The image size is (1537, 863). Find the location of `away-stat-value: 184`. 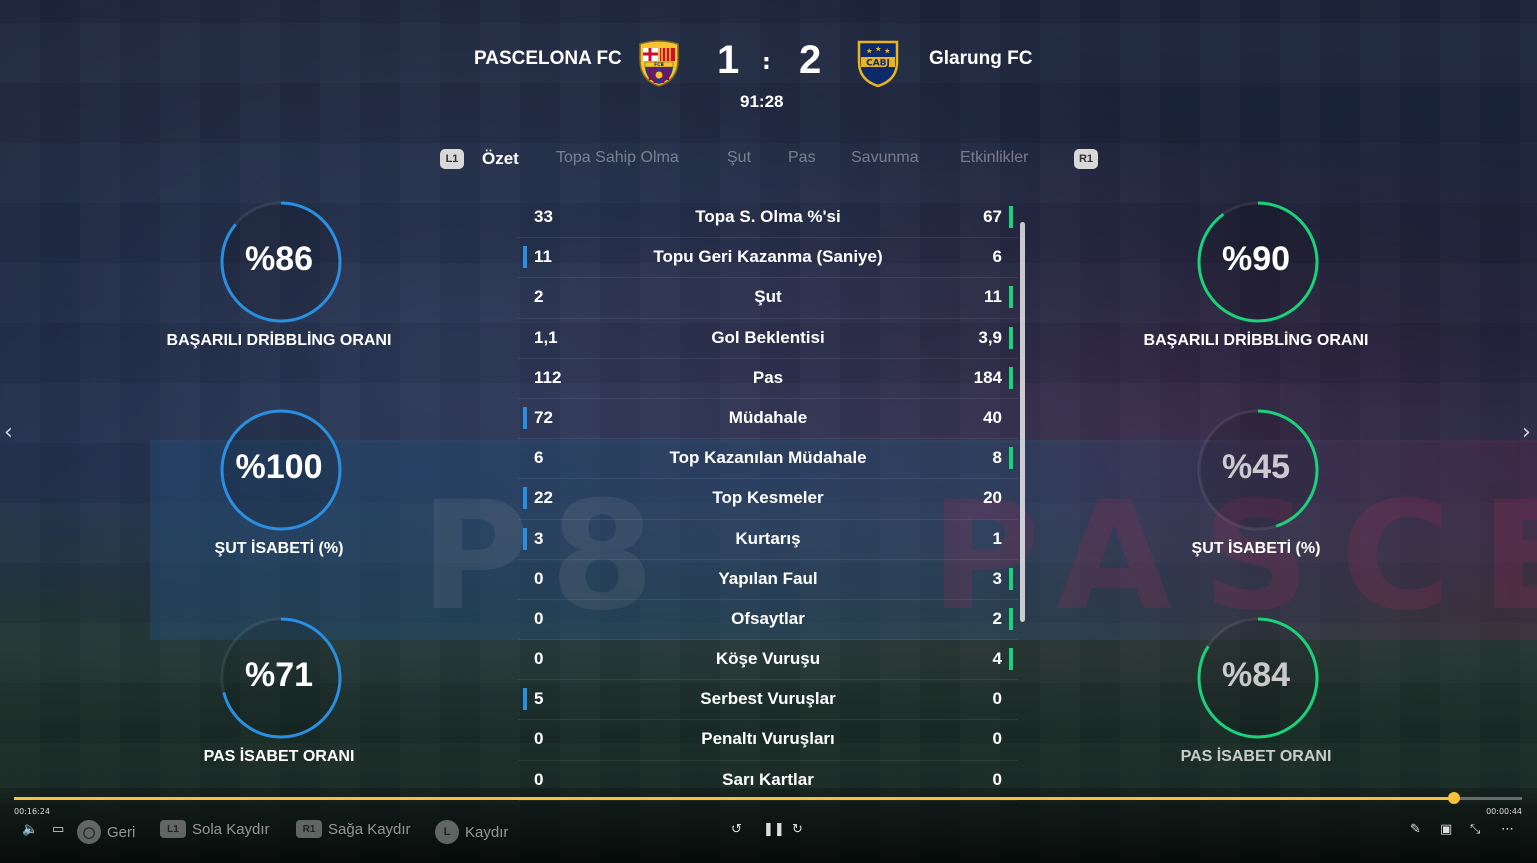

away-stat-value: 184 is located at coordinates (987, 377).